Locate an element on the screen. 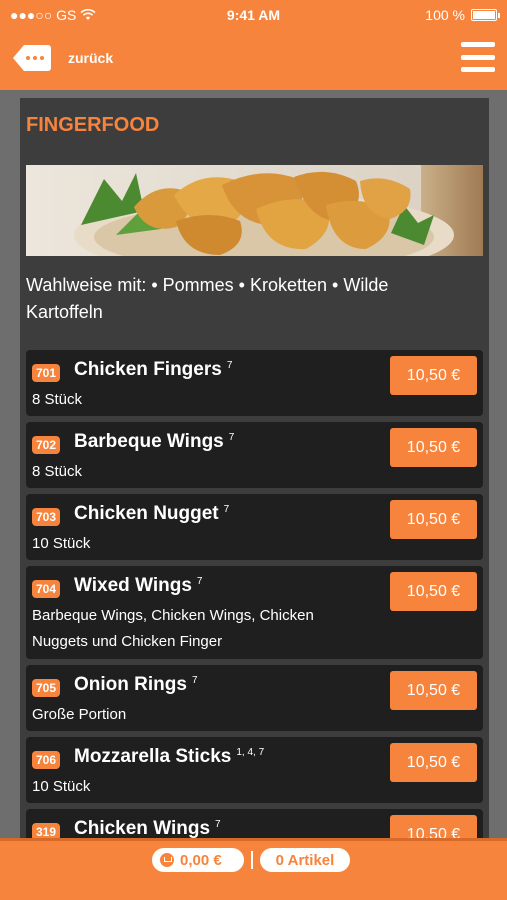 The height and width of the screenshot is (900, 507). back-arrow-tag-icon is located at coordinates (32, 58).